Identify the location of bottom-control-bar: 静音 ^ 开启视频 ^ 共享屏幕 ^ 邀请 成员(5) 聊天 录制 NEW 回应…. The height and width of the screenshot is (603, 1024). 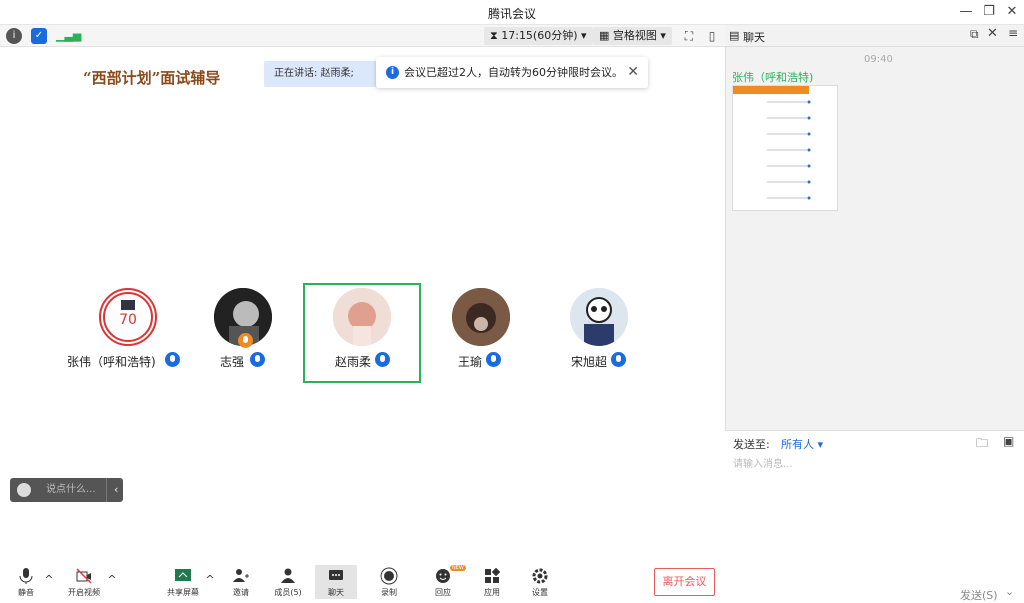
(362, 581).